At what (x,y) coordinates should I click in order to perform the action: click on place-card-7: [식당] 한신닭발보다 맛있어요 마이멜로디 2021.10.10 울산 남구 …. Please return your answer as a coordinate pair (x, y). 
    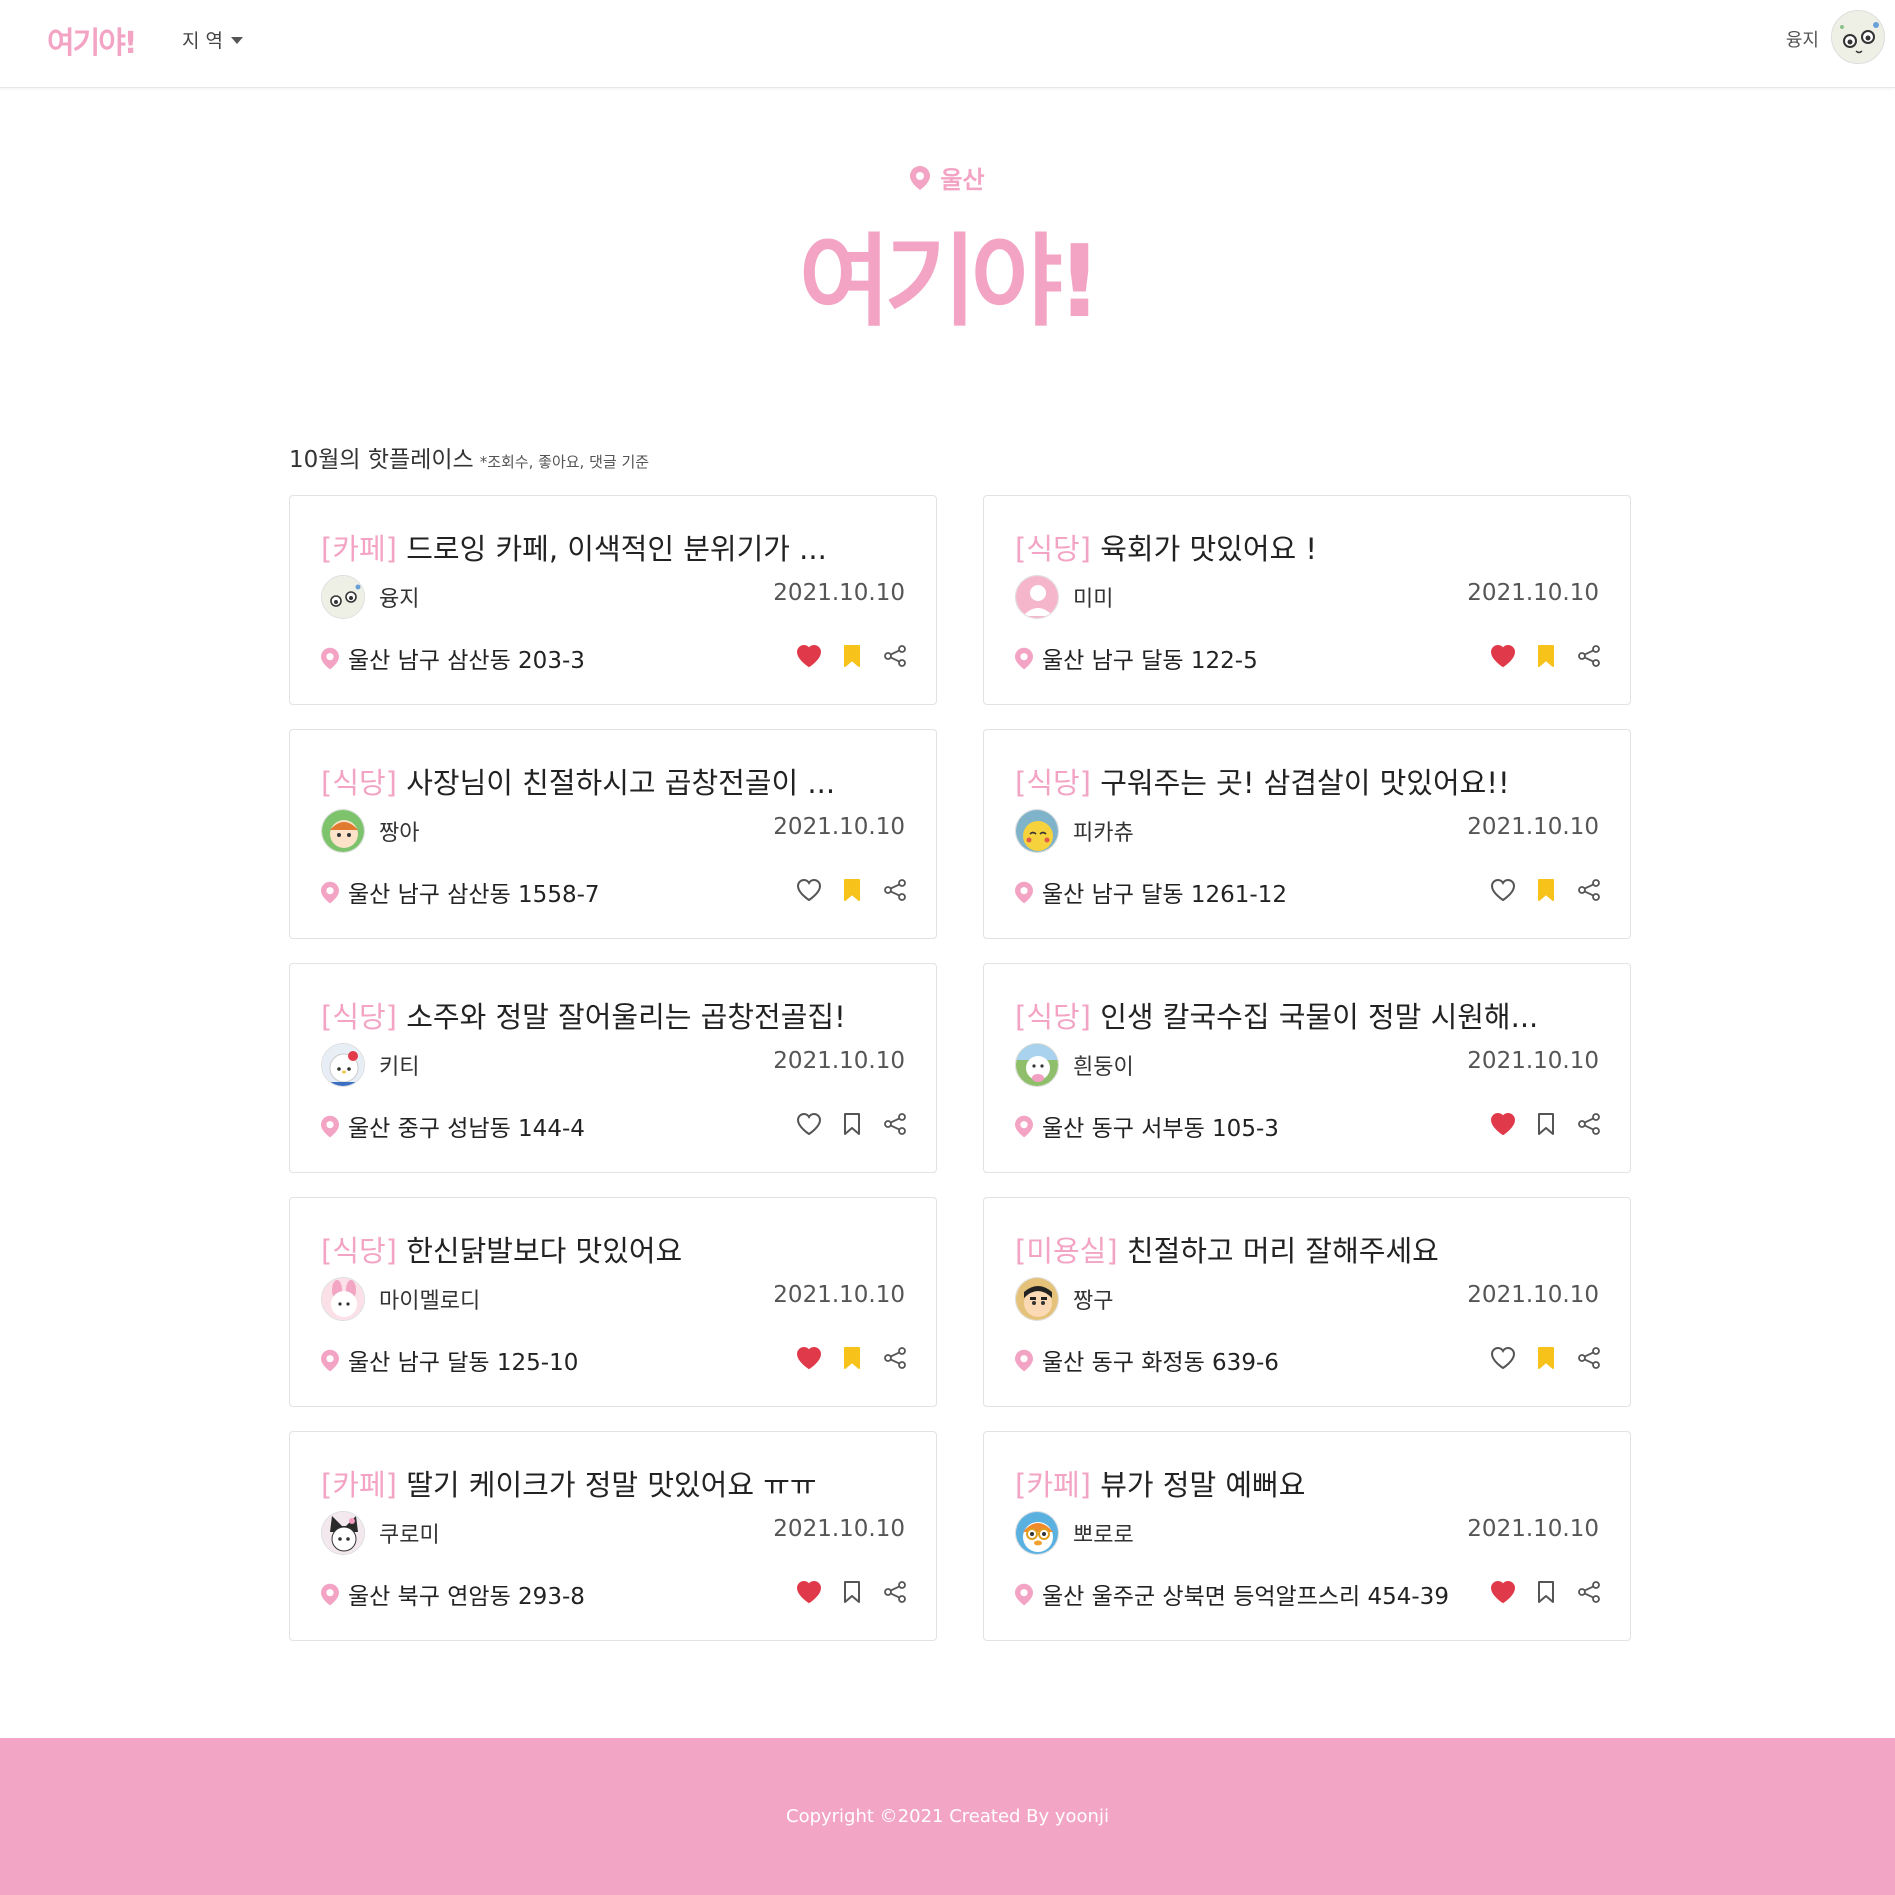
    Looking at the image, I should click on (613, 1302).